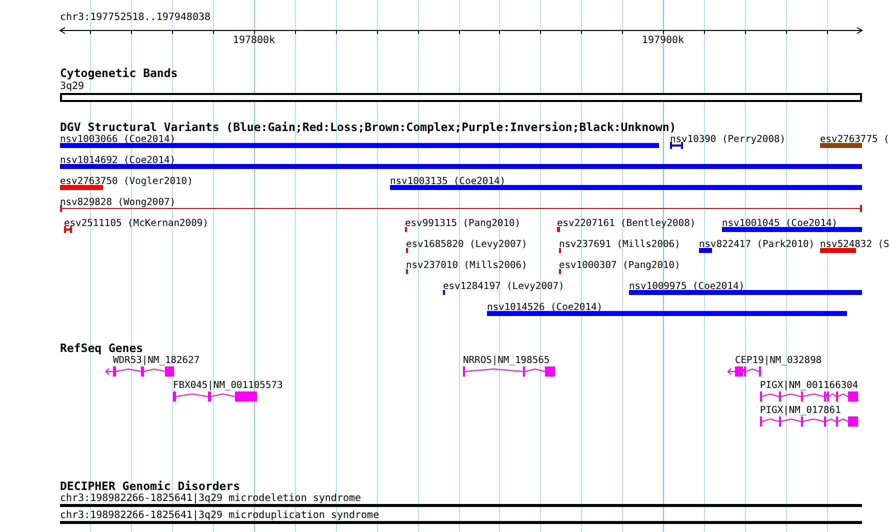 This screenshot has height=532, width=890. Describe the element at coordinates (626, 223) in the screenshot. I see `feature-label: esv2207161 (Bentley2008)` at that location.